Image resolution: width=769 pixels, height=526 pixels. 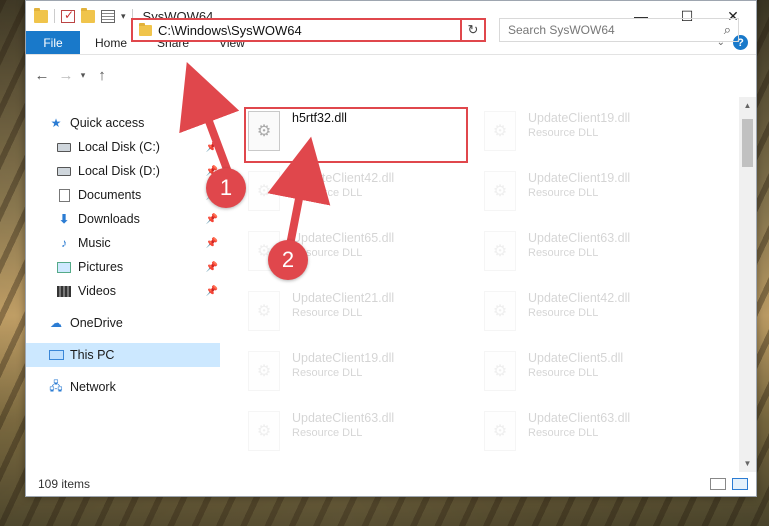 I want to click on sidebar-item-this-pc: This PC, so click(x=123, y=355).